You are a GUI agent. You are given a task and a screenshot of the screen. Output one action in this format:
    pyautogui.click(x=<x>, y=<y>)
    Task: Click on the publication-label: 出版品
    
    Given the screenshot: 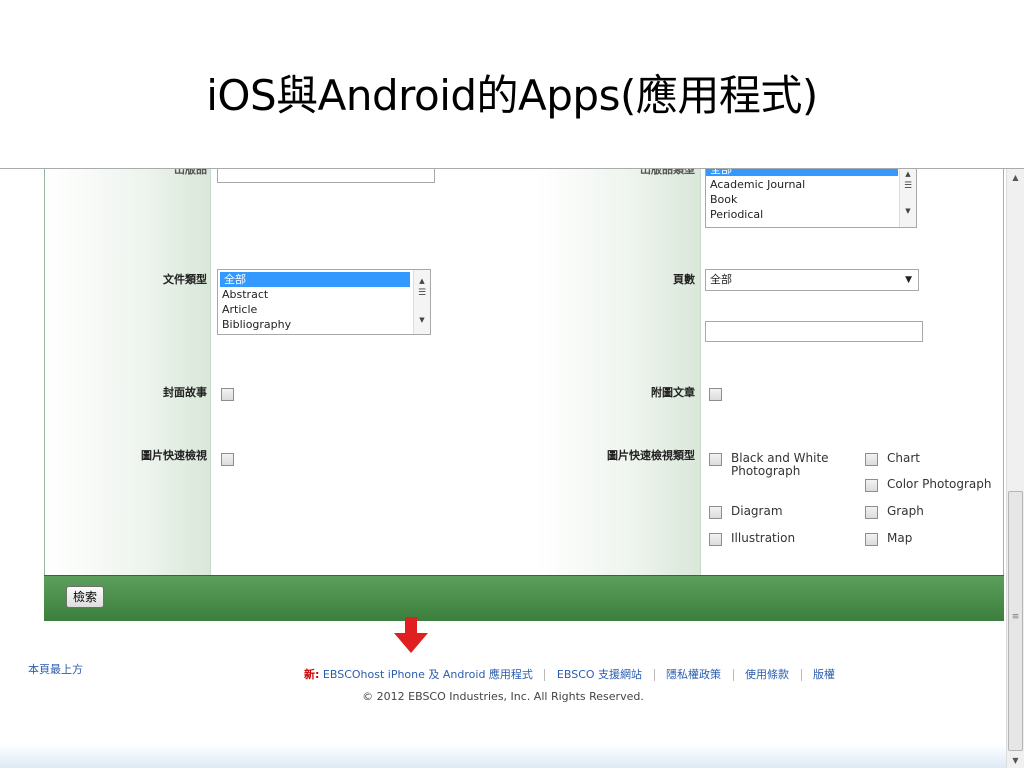 What is the action you would take?
    pyautogui.click(x=190, y=172)
    